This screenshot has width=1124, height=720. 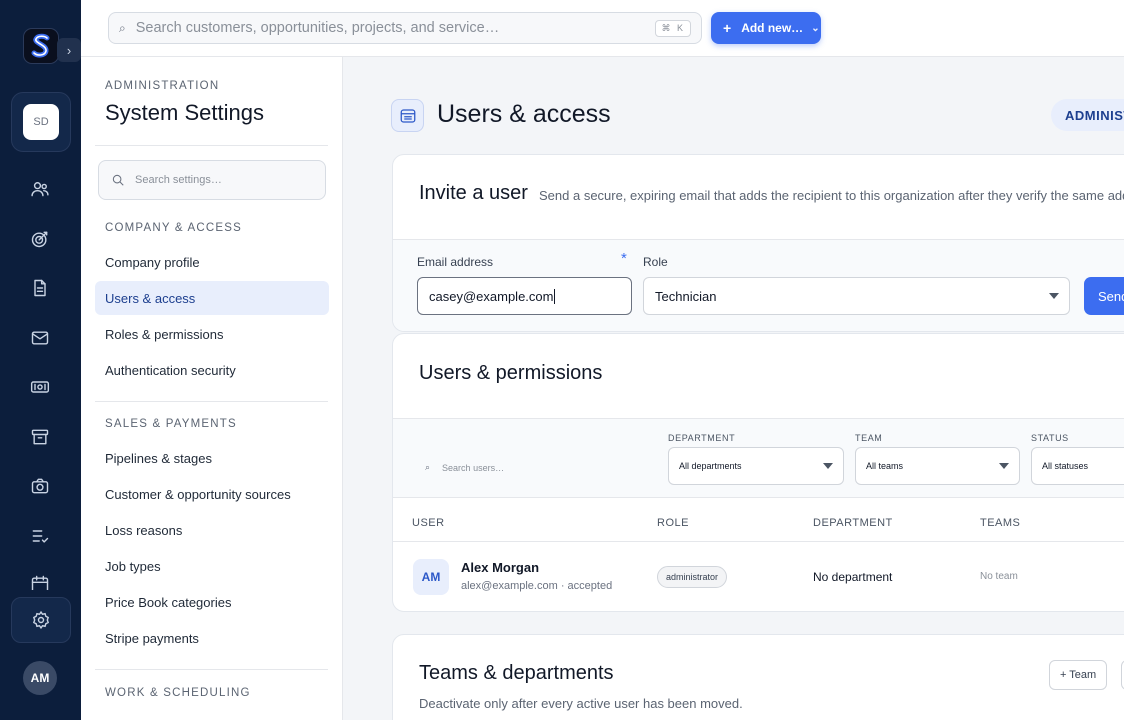 What do you see at coordinates (212, 298) in the screenshot?
I see `nav-users-access: Users & access` at bounding box center [212, 298].